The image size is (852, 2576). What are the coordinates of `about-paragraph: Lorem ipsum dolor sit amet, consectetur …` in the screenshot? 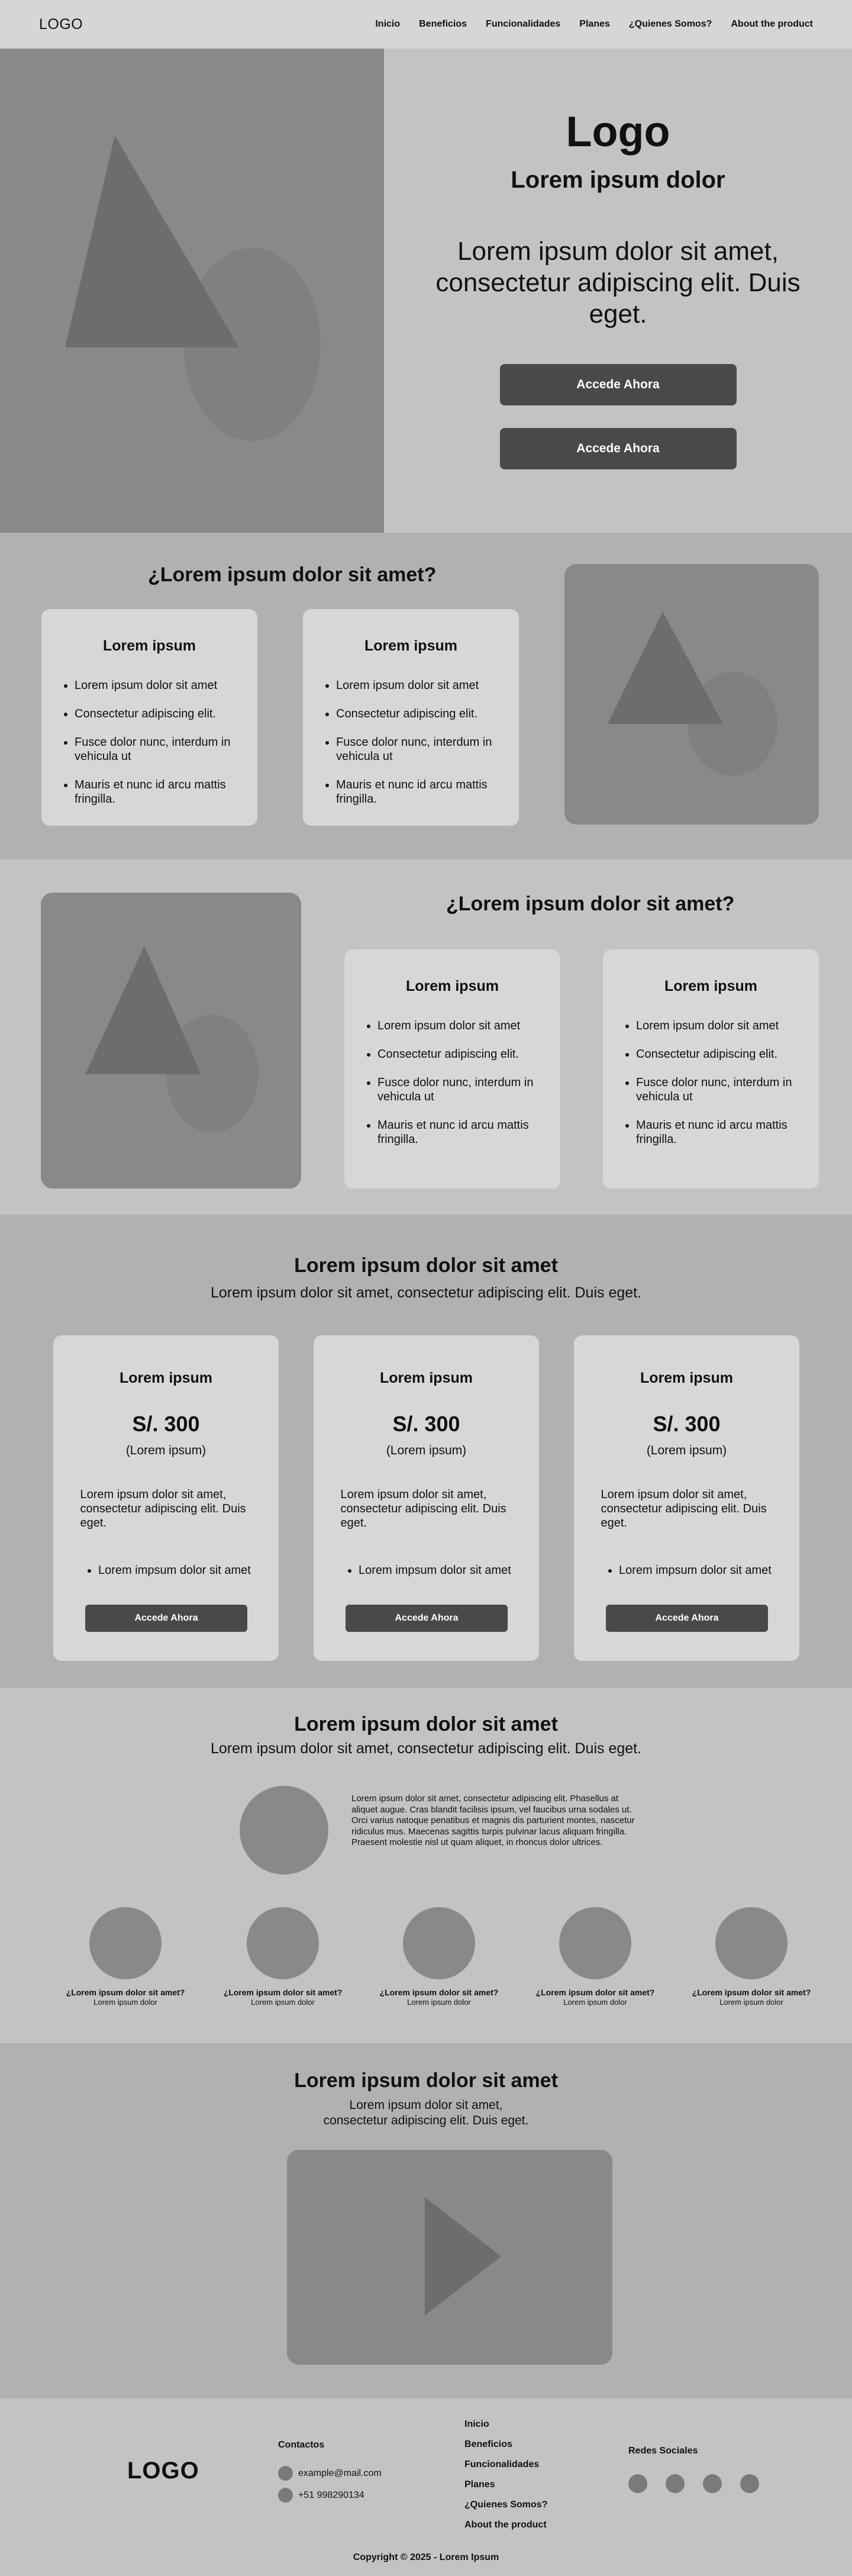 It's located at (493, 1821).